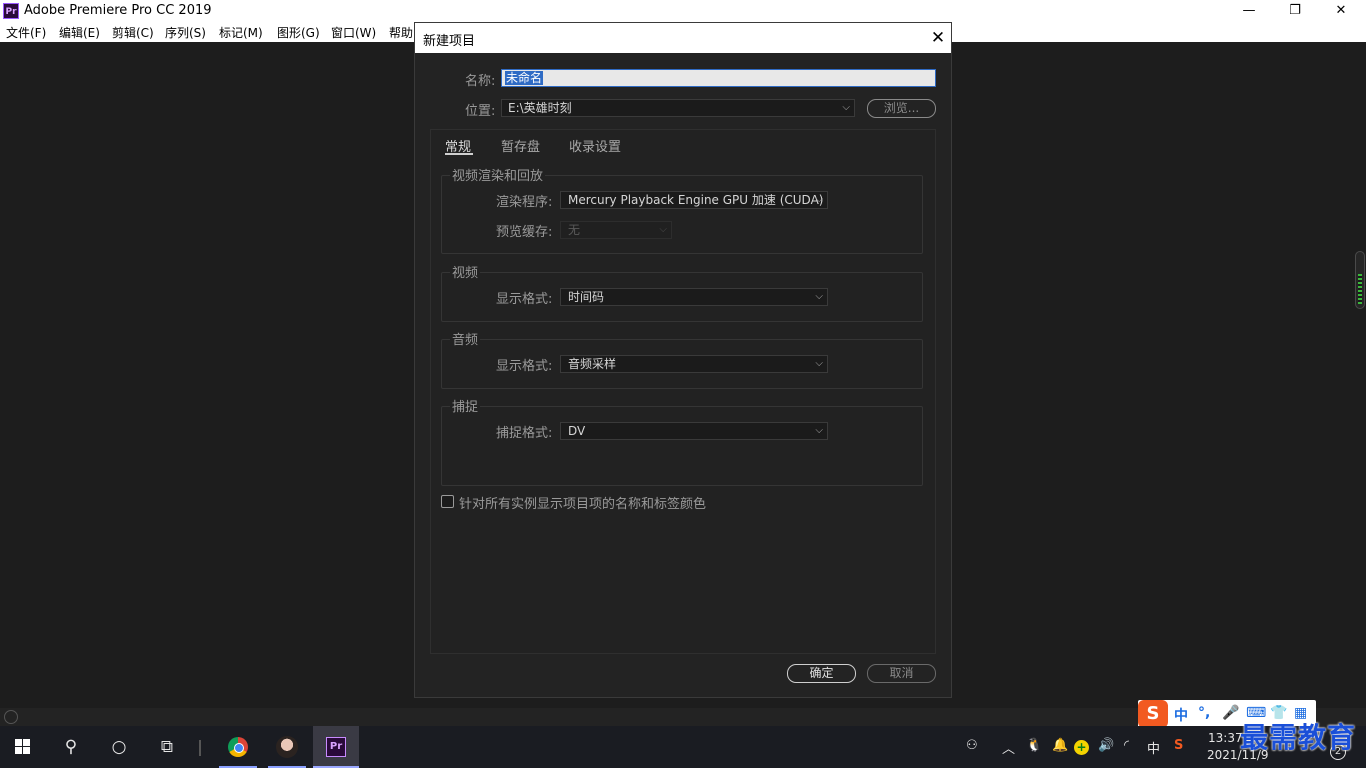 This screenshot has height=768, width=1366. Describe the element at coordinates (480, 111) in the screenshot. I see `location-label: 位置:` at that location.